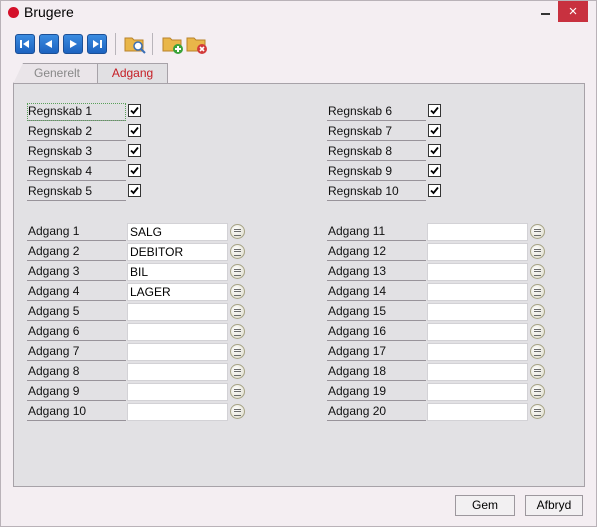 The width and height of the screenshot is (597, 527). I want to click on adgang-row: Adgang 18, so click(437, 372).